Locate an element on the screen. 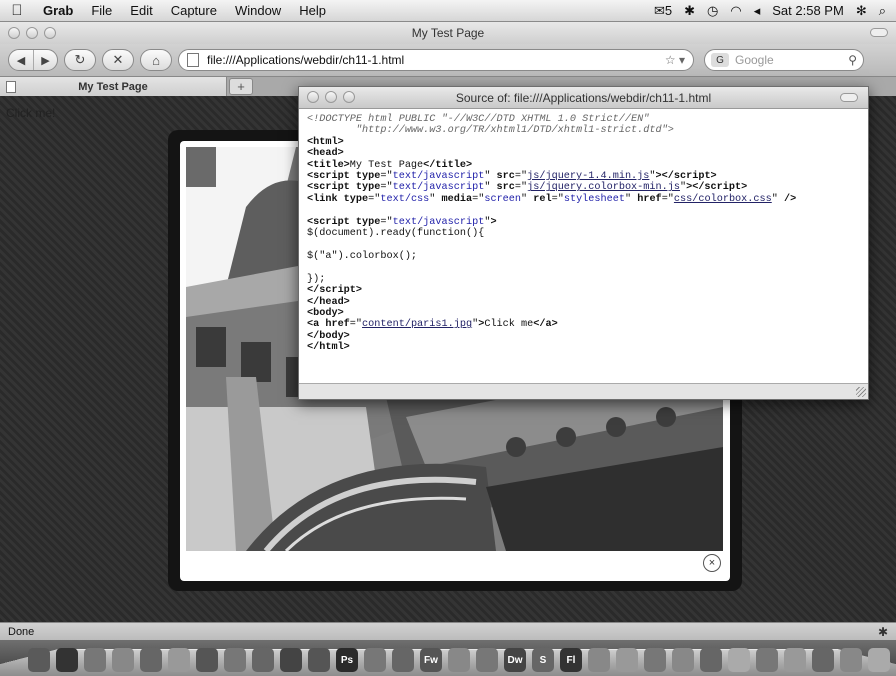  close-window-button is located at coordinates (14, 33).